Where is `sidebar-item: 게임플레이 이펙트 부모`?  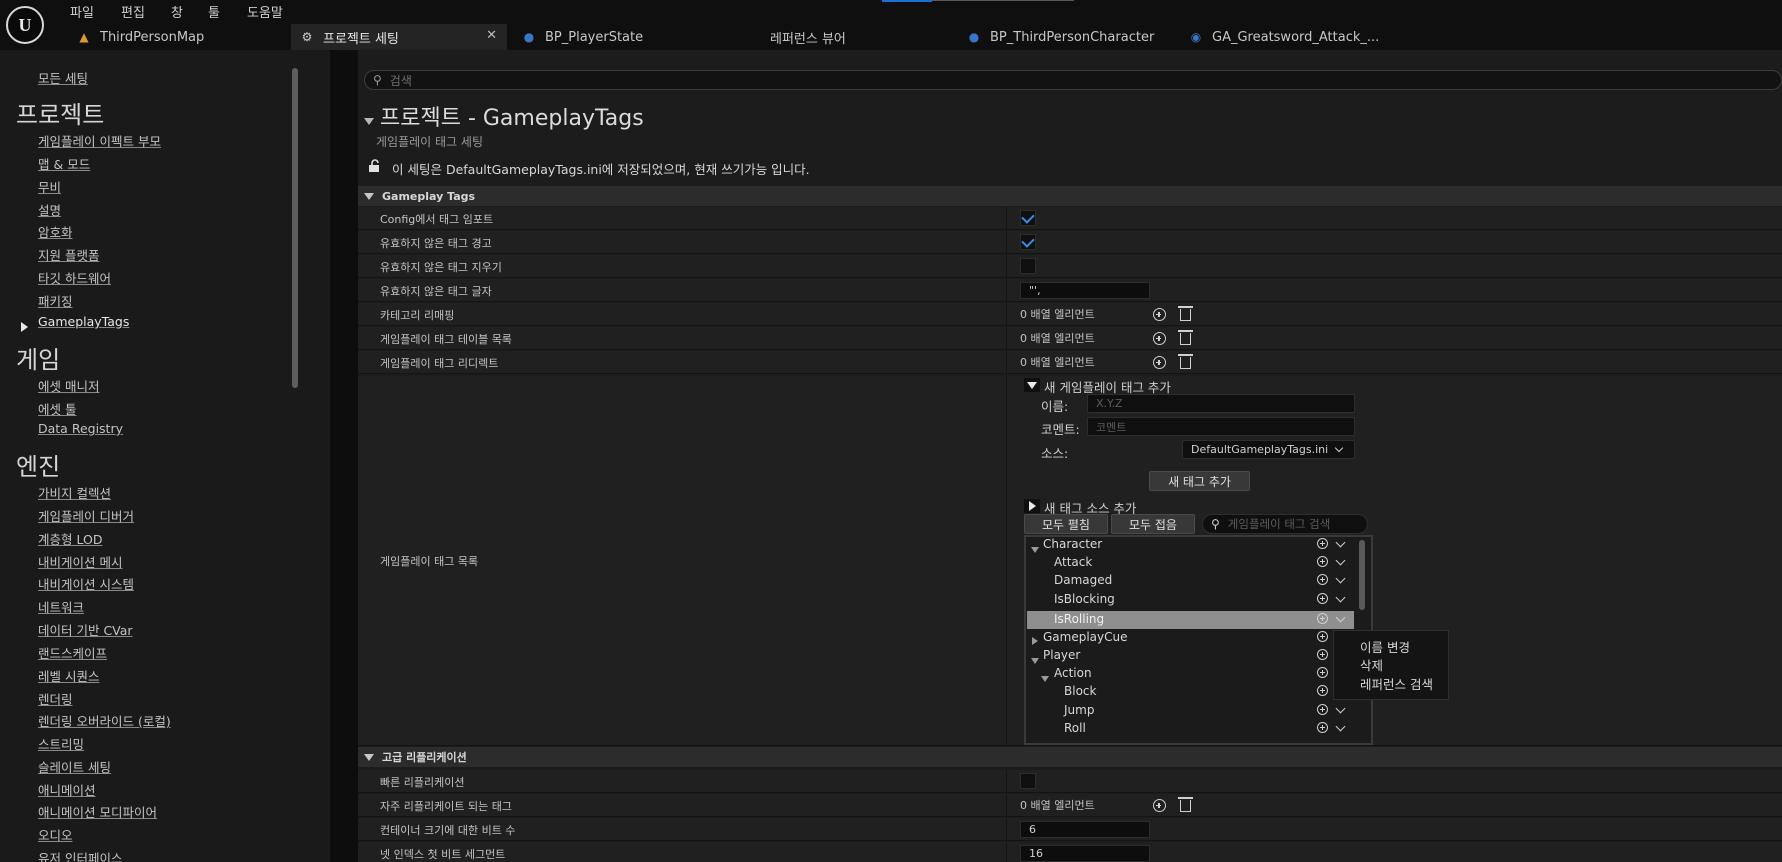
sidebar-item: 게임플레이 이펙트 부모 is located at coordinates (99, 140).